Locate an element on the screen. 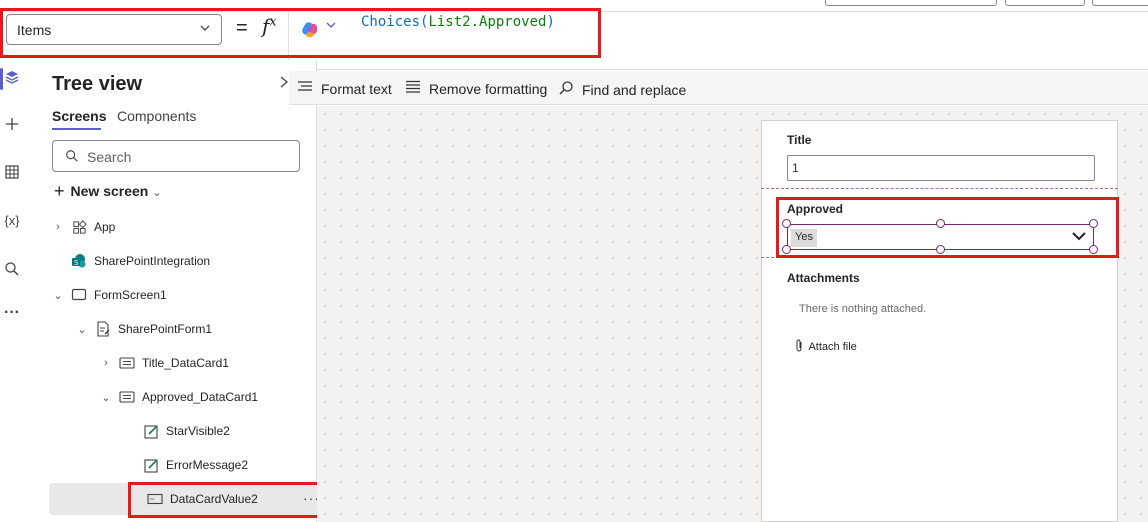 The width and height of the screenshot is (1148, 522). tree-title: Tree view is located at coordinates (97, 84).